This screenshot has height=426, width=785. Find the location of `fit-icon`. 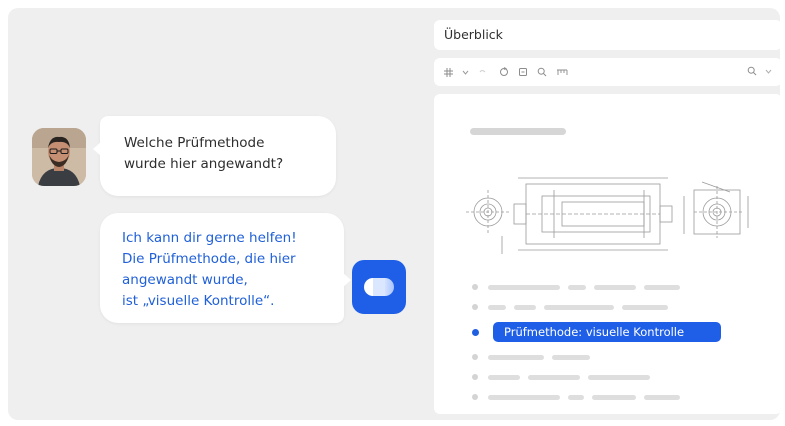

fit-icon is located at coordinates (523, 72).